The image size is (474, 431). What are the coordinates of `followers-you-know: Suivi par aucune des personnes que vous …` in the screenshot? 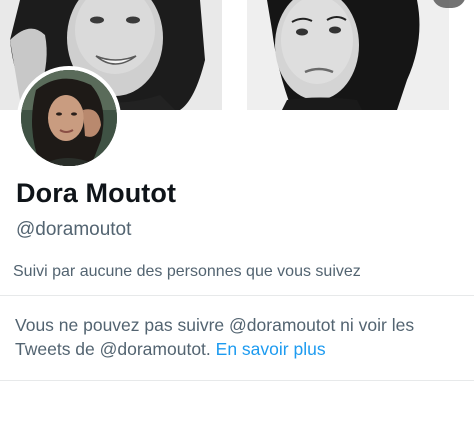 It's located at (187, 272).